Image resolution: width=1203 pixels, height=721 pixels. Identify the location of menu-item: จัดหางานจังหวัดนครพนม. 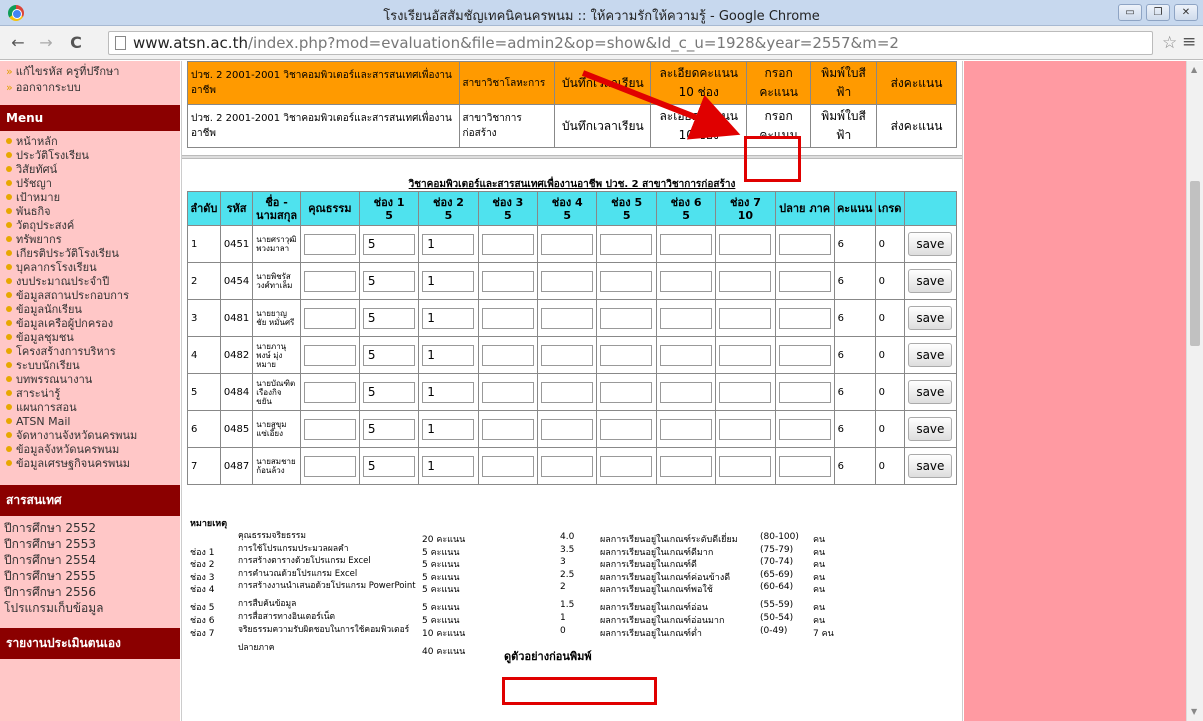
(90, 436).